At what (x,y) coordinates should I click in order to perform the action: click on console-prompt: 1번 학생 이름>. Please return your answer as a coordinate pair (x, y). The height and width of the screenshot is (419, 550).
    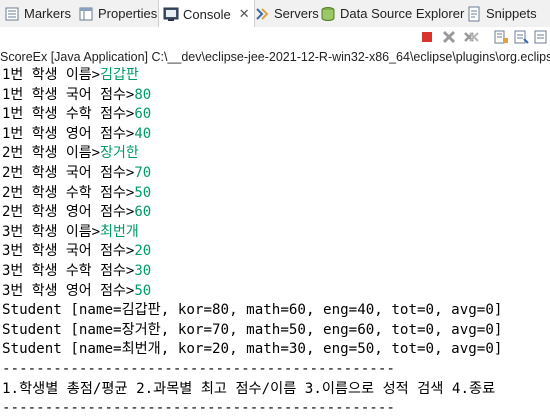
    Looking at the image, I should click on (51, 75).